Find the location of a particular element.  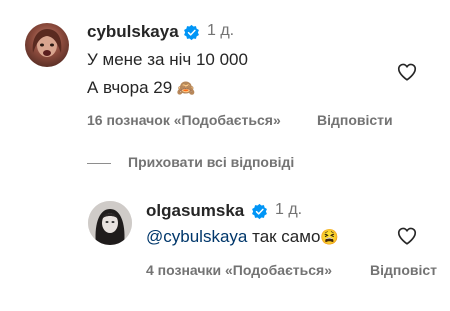

comment-time: 1 д. is located at coordinates (221, 30).